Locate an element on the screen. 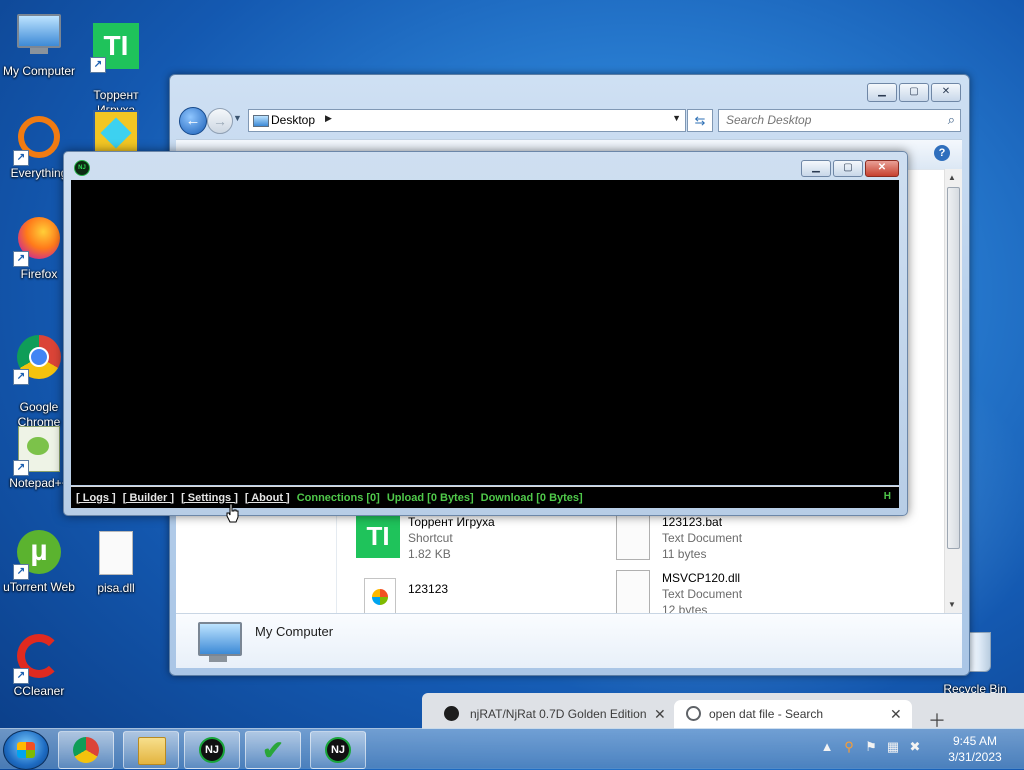 Image resolution: width=1024 pixels, height=770 pixels. taskbar: NJ ✔ NJ ▲ ⚲ ⚑ ▦ ✖ 9:45 AM 3/31/2023 is located at coordinates (512, 749).